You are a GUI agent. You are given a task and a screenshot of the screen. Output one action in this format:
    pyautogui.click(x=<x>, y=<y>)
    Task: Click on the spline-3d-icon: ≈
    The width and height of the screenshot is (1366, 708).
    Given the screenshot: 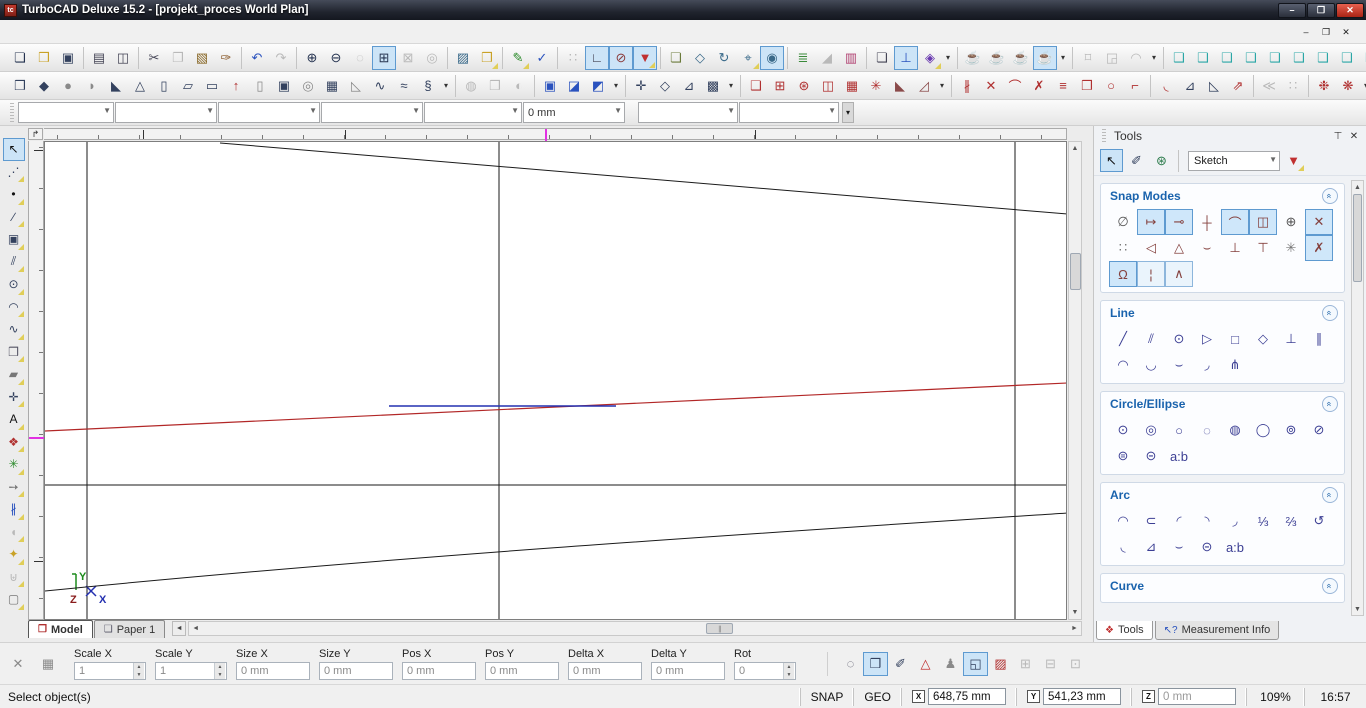 What is the action you would take?
    pyautogui.click(x=404, y=86)
    